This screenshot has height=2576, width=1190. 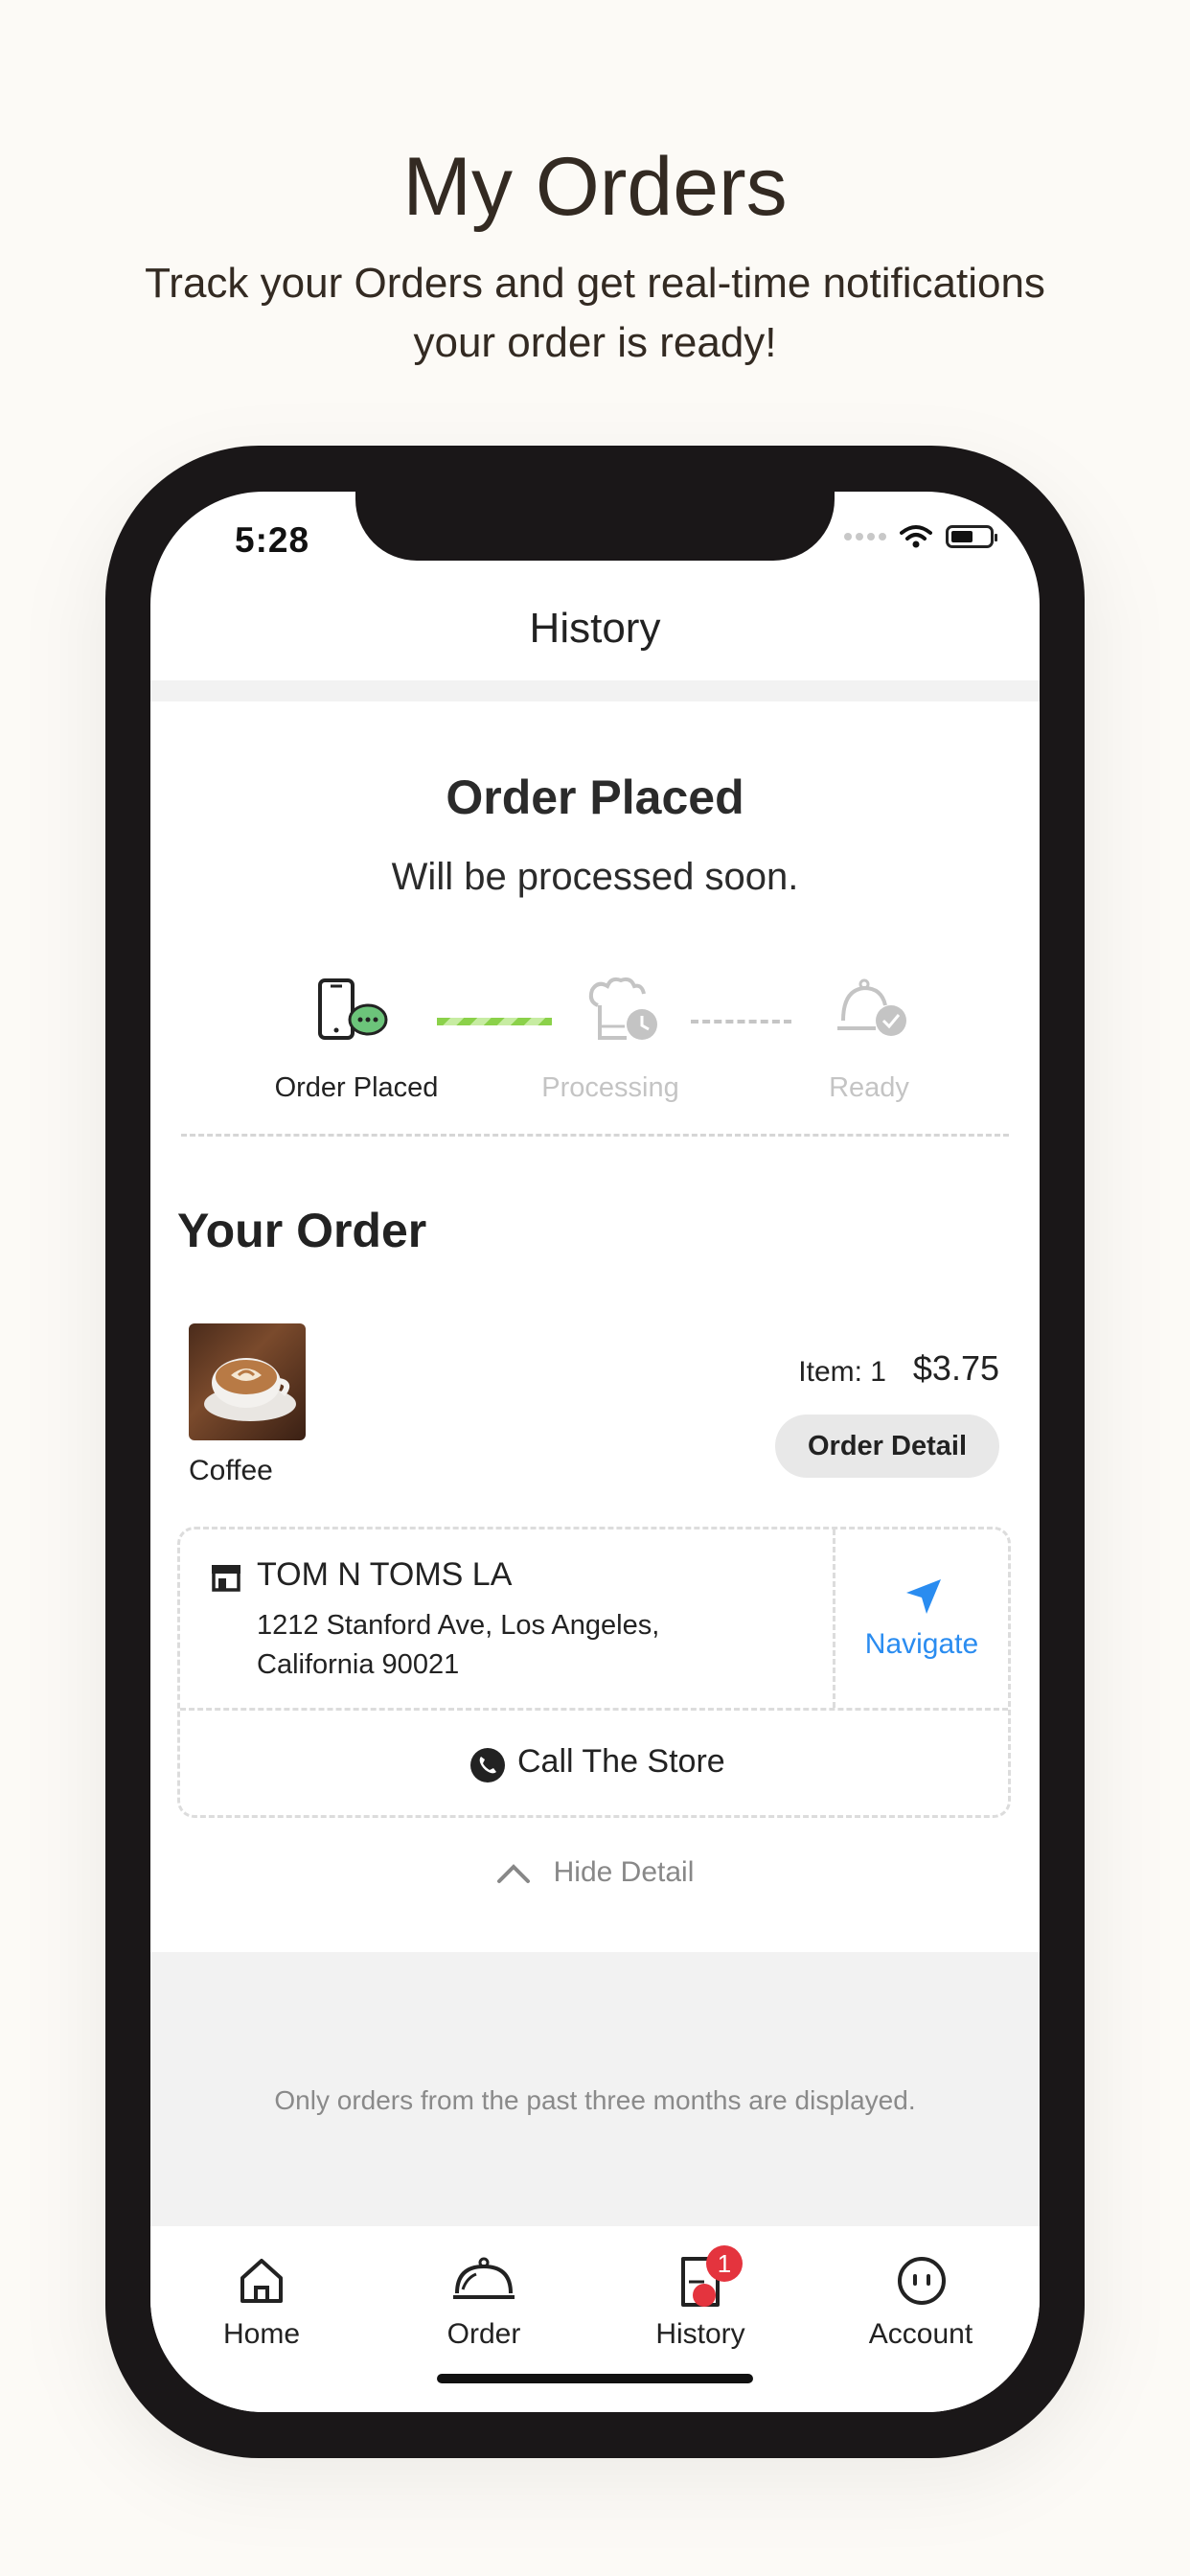 What do you see at coordinates (924, 1596) in the screenshot?
I see `navigate-arrow-icon` at bounding box center [924, 1596].